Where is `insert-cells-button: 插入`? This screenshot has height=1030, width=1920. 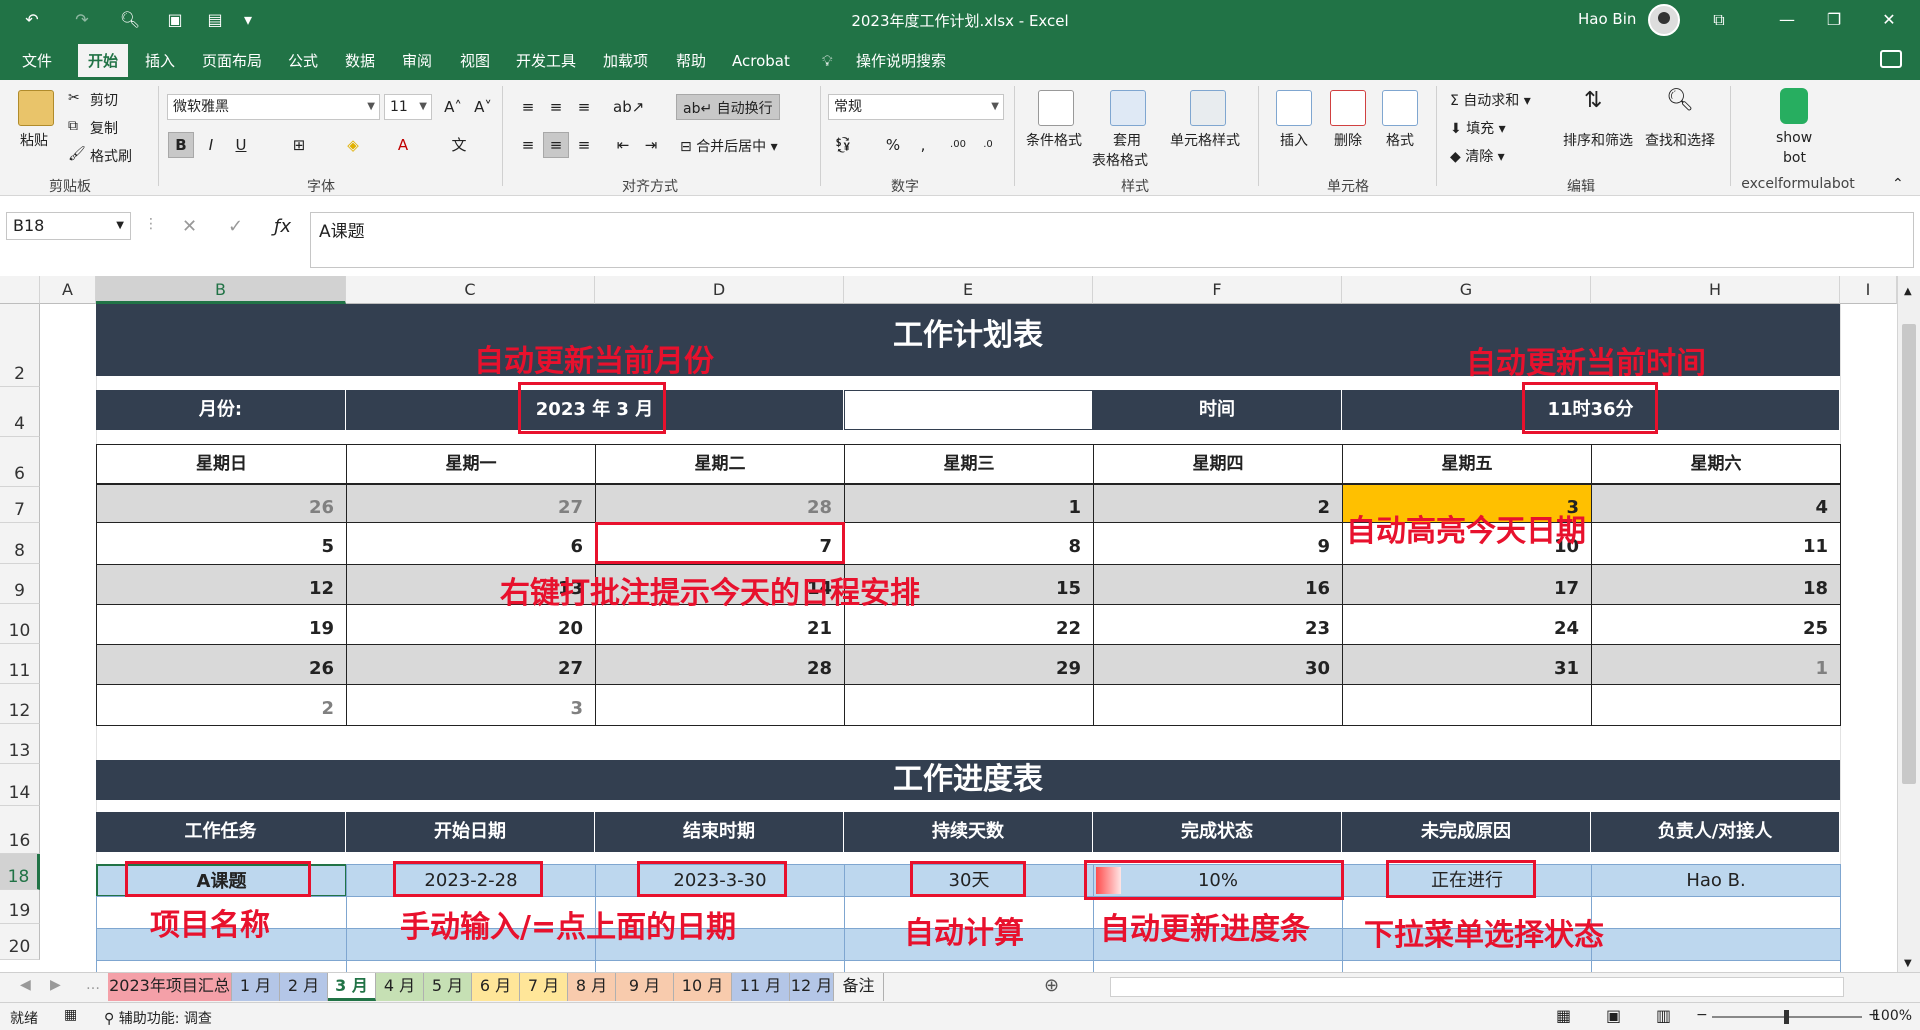 insert-cells-button: 插入 is located at coordinates (1294, 140).